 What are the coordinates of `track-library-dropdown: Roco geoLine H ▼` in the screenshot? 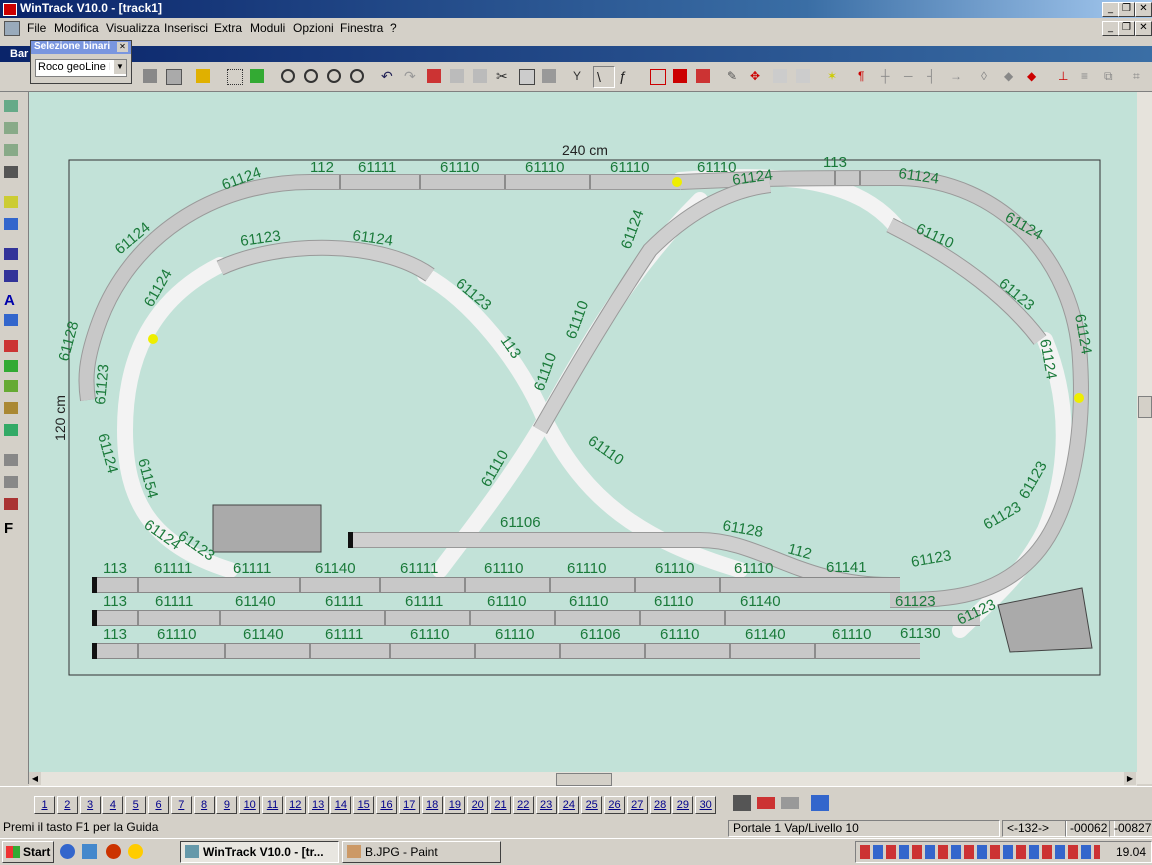 It's located at (81, 68).